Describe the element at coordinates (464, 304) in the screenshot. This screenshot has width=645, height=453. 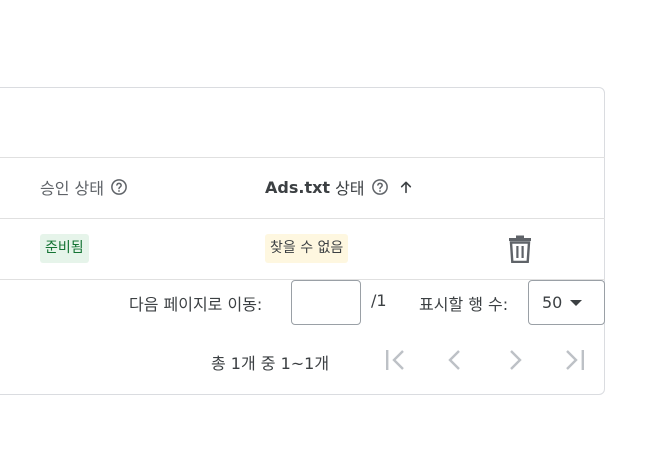
I see `rows-per-page-label: 표시할 행 수:` at that location.